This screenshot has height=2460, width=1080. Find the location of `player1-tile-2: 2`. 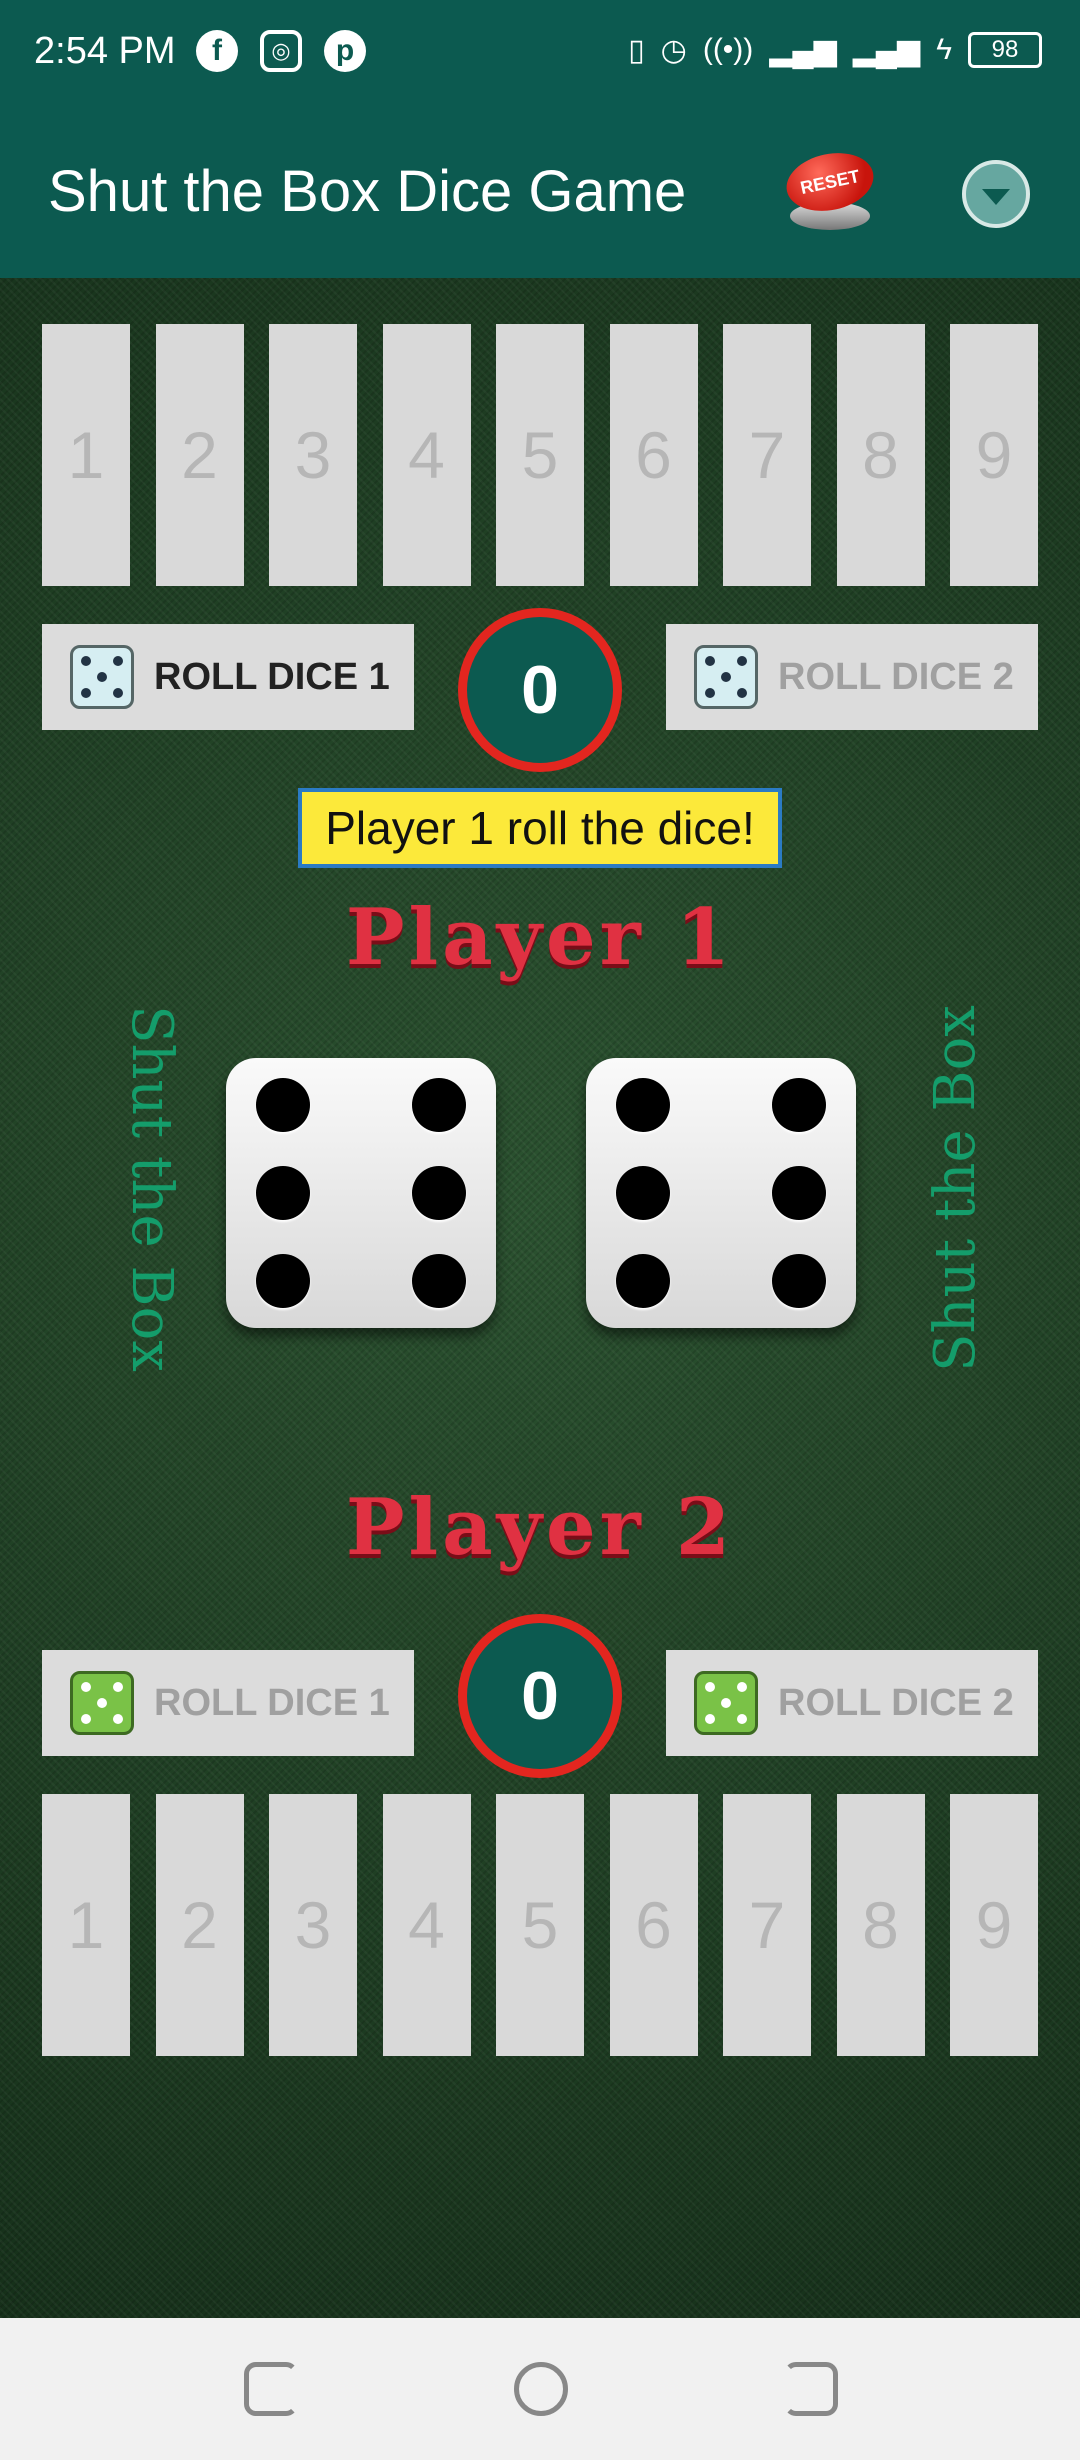

player1-tile-2: 2 is located at coordinates (199, 455).